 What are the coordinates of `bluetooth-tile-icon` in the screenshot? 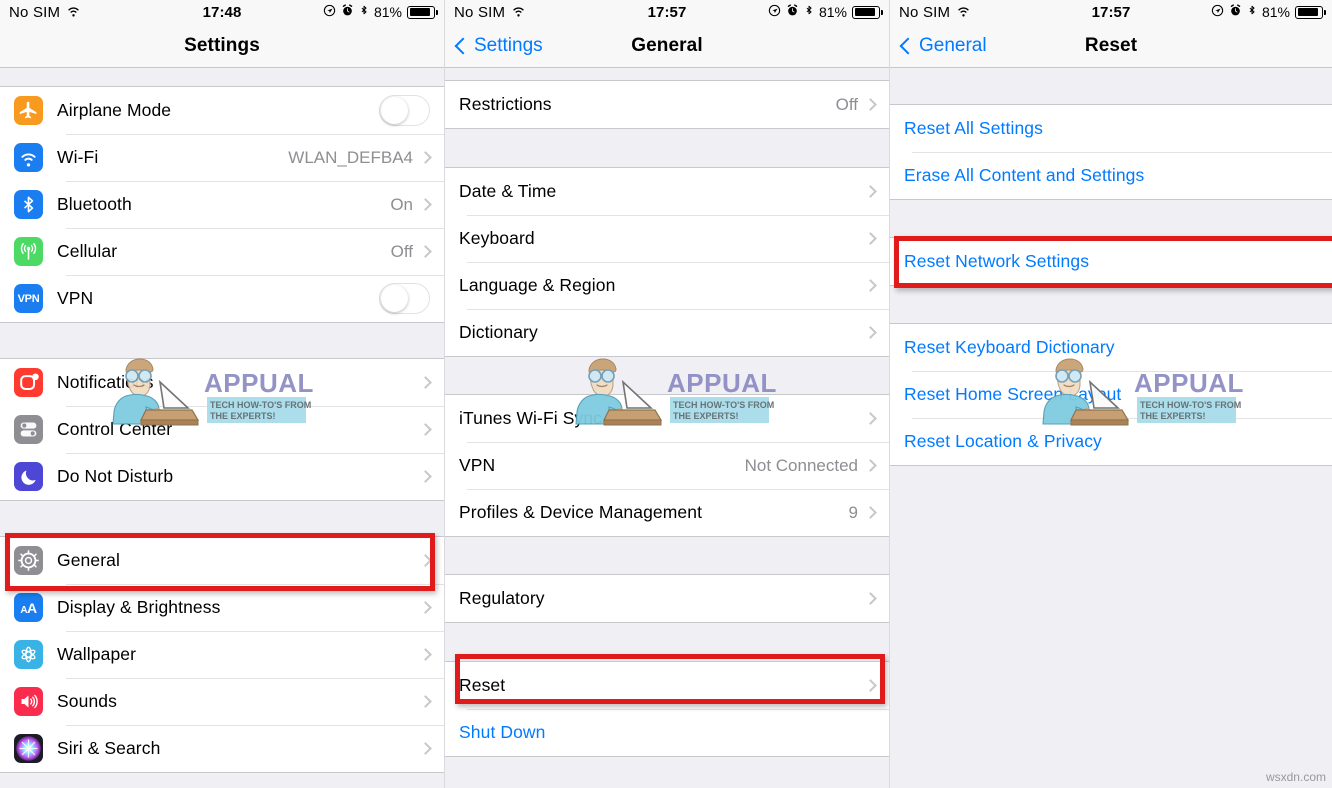 It's located at (28, 204).